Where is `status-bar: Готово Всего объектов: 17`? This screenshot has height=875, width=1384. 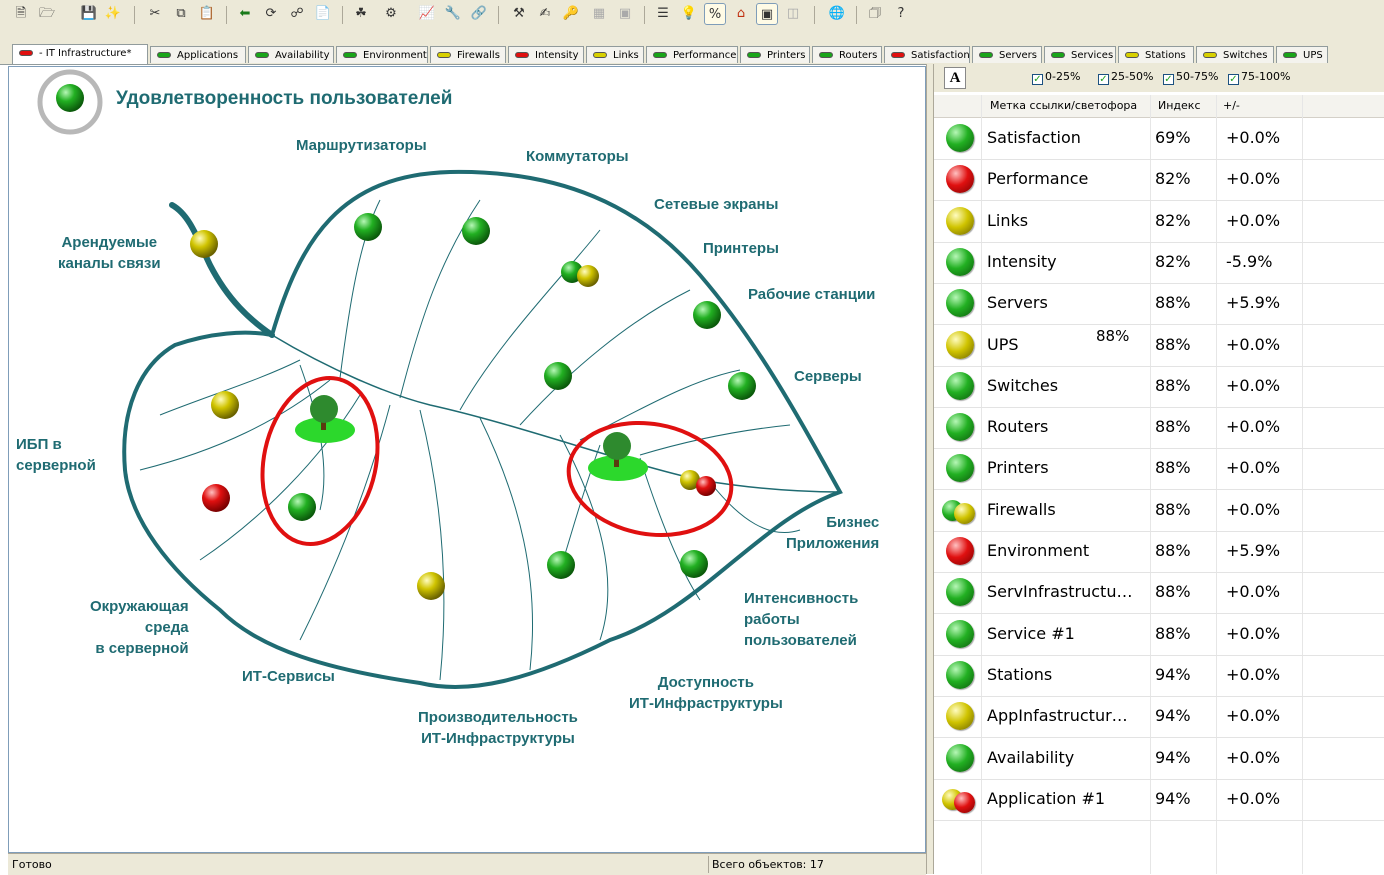
status-bar: Готово Всего объектов: 17 is located at coordinates (467, 864).